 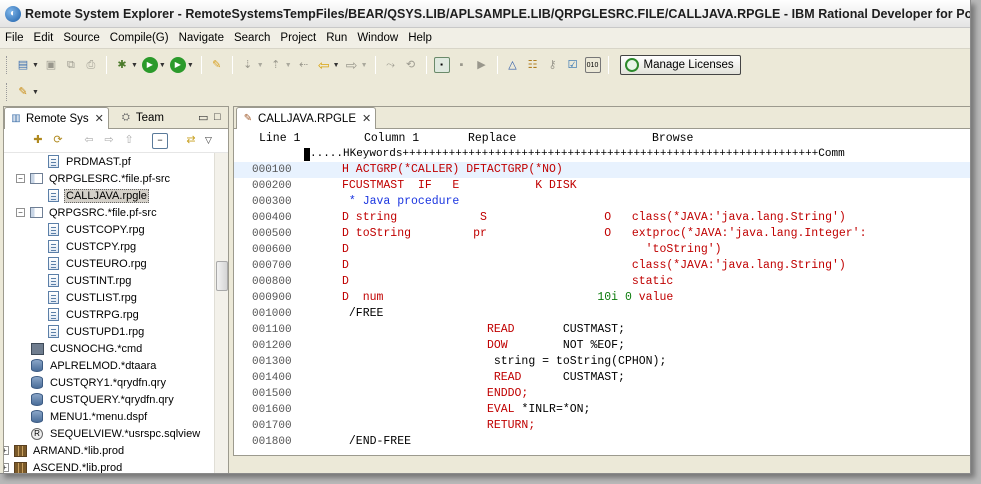 What do you see at coordinates (391, 65) in the screenshot?
I see `link-icon: ⤳` at bounding box center [391, 65].